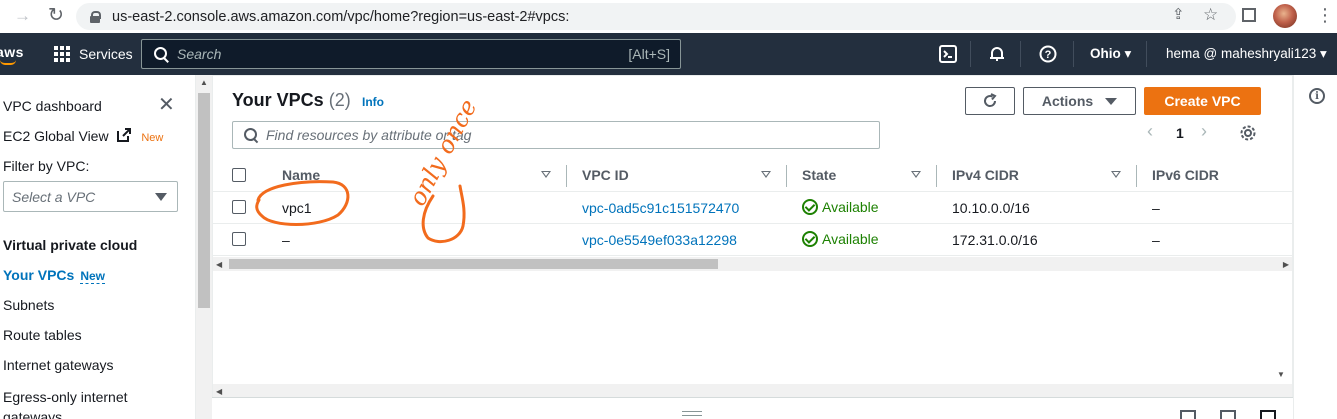 This screenshot has height=419, width=1337. I want to click on column-header-state: State, so click(819, 175).